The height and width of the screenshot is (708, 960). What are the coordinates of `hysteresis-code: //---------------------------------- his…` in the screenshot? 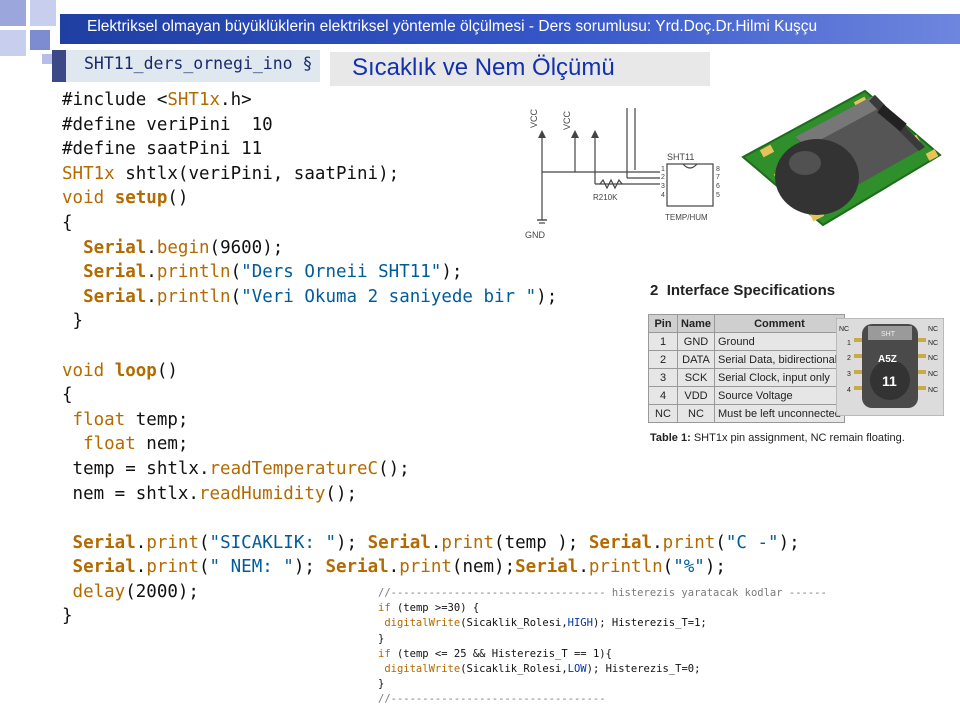 It's located at (602, 647).